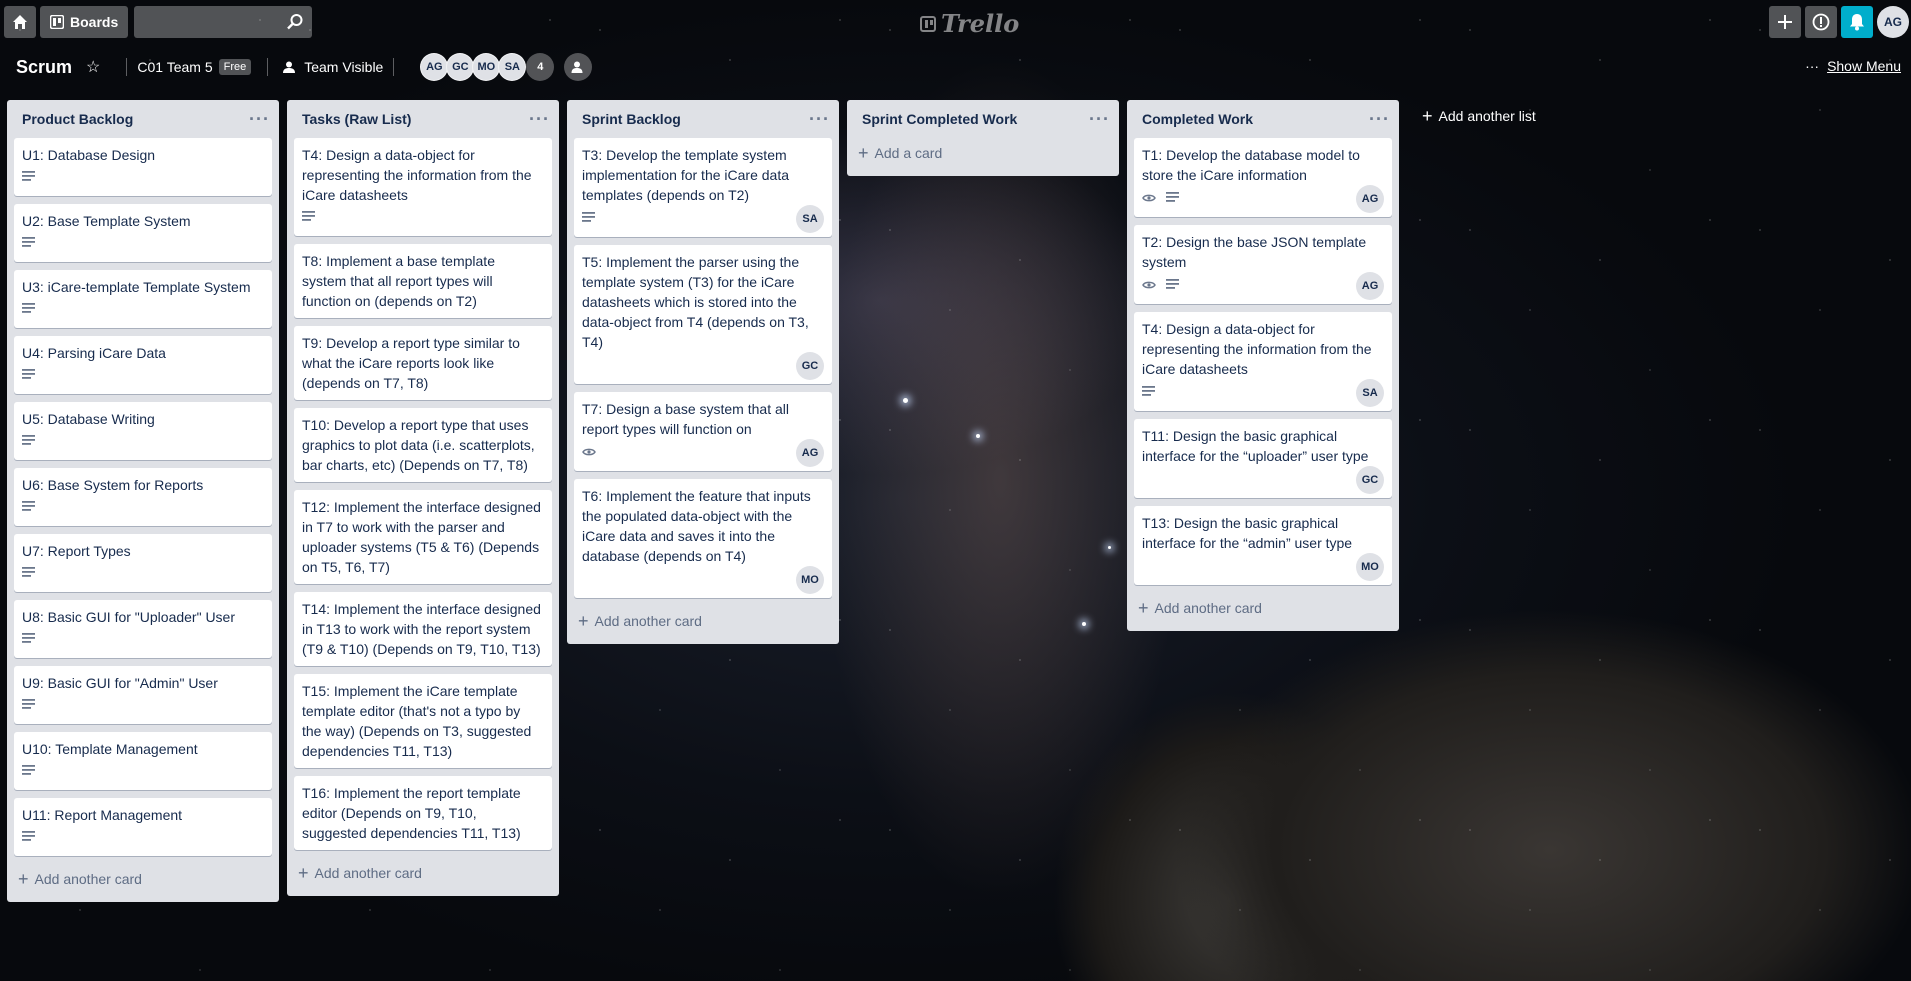  I want to click on card: U7: Report Types, so click(143, 563).